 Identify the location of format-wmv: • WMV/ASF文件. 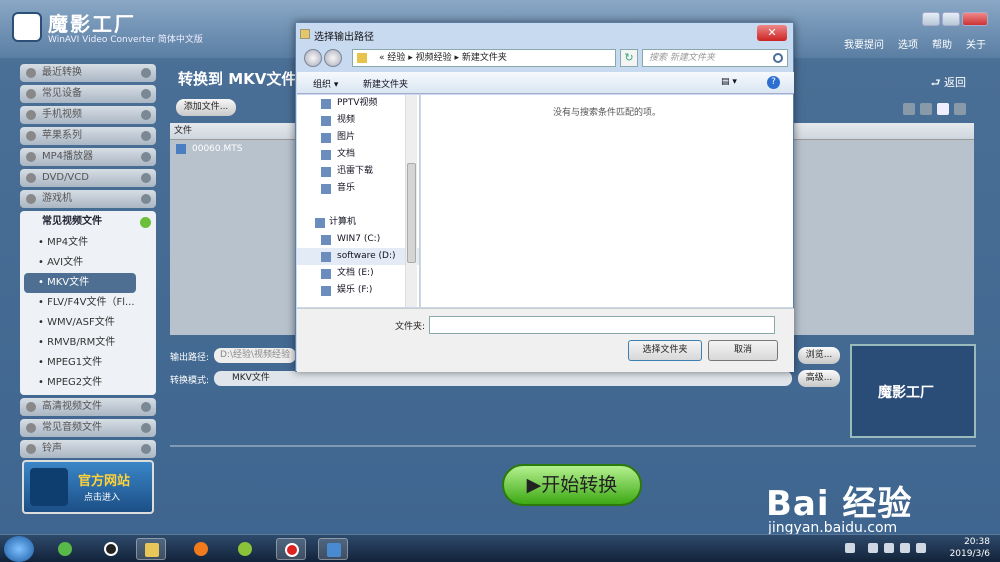
(80, 323).